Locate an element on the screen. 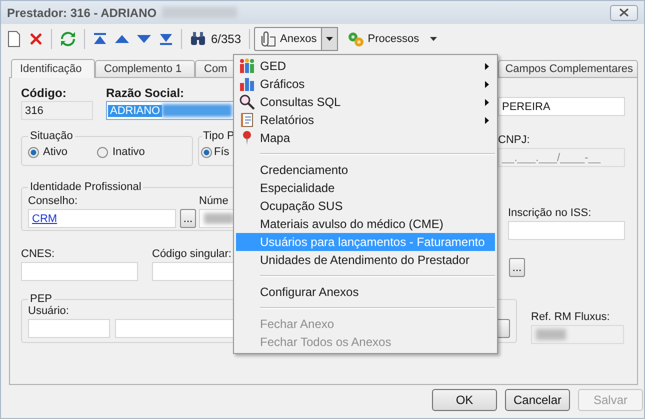 The width and height of the screenshot is (645, 419). group-title: Identidade Profissional is located at coordinates (85, 187).